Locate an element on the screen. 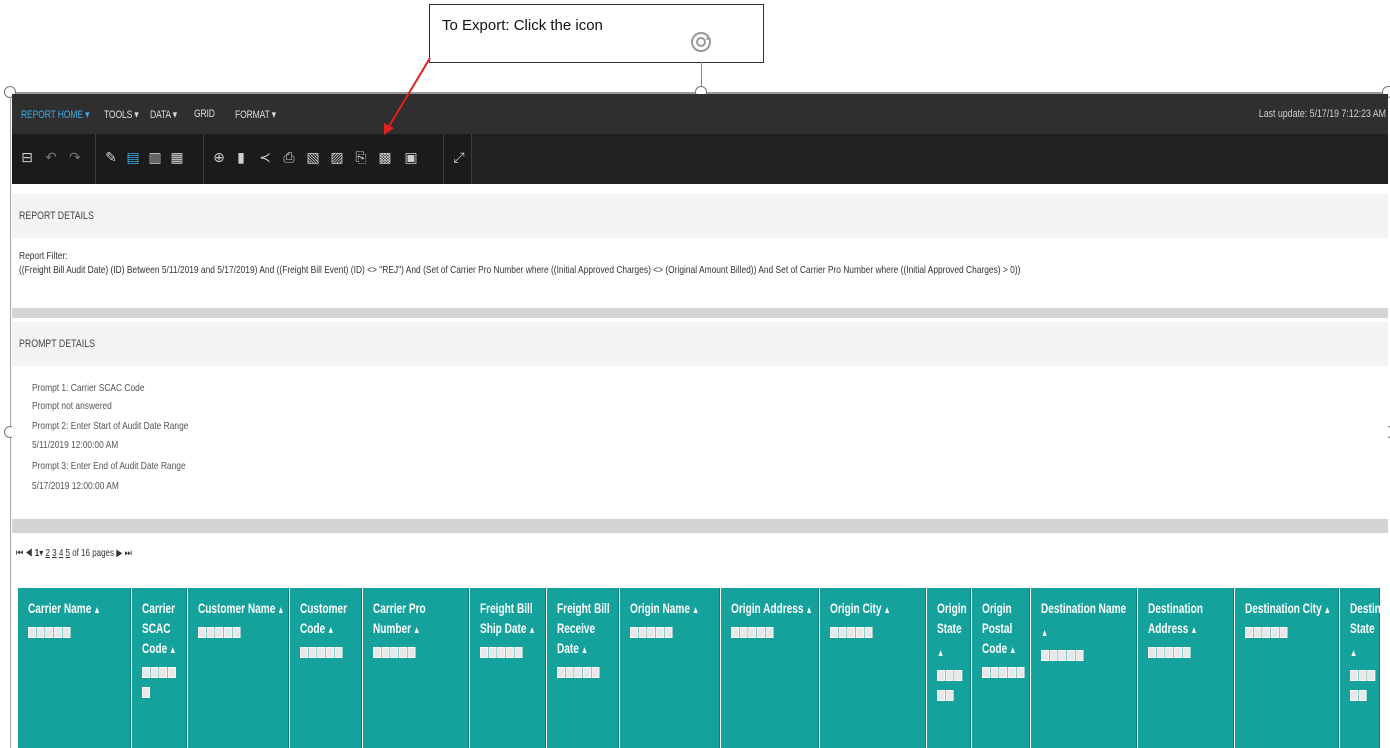 Image resolution: width=1390 pixels, height=748 pixels. column-header: Customer Name ▲ is located at coordinates (238, 668).